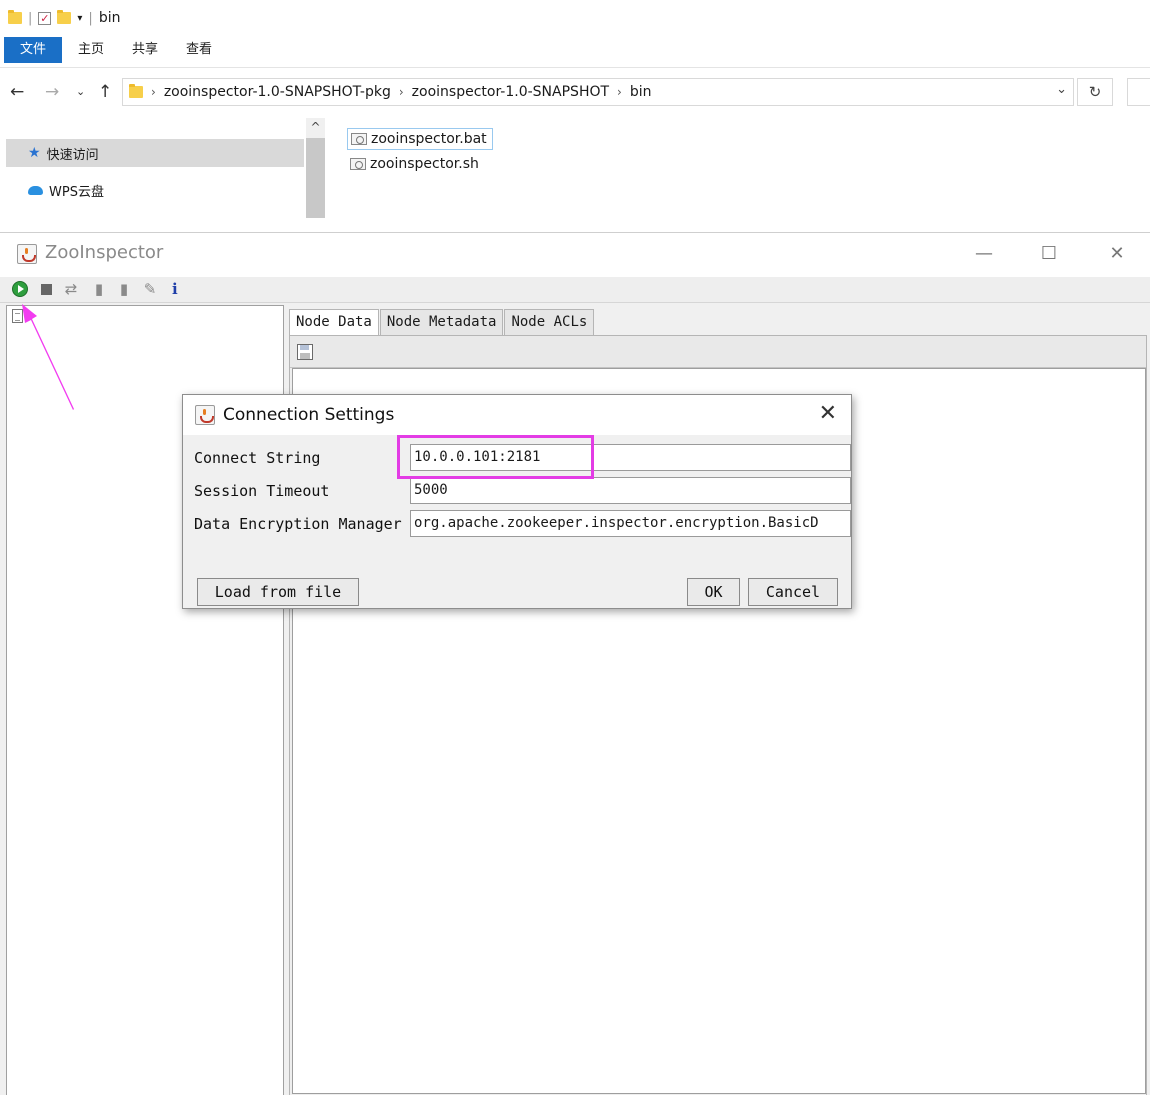 The height and width of the screenshot is (1095, 1150). Describe the element at coordinates (71, 289) in the screenshot. I see `refresh-icon: ⇄` at that location.